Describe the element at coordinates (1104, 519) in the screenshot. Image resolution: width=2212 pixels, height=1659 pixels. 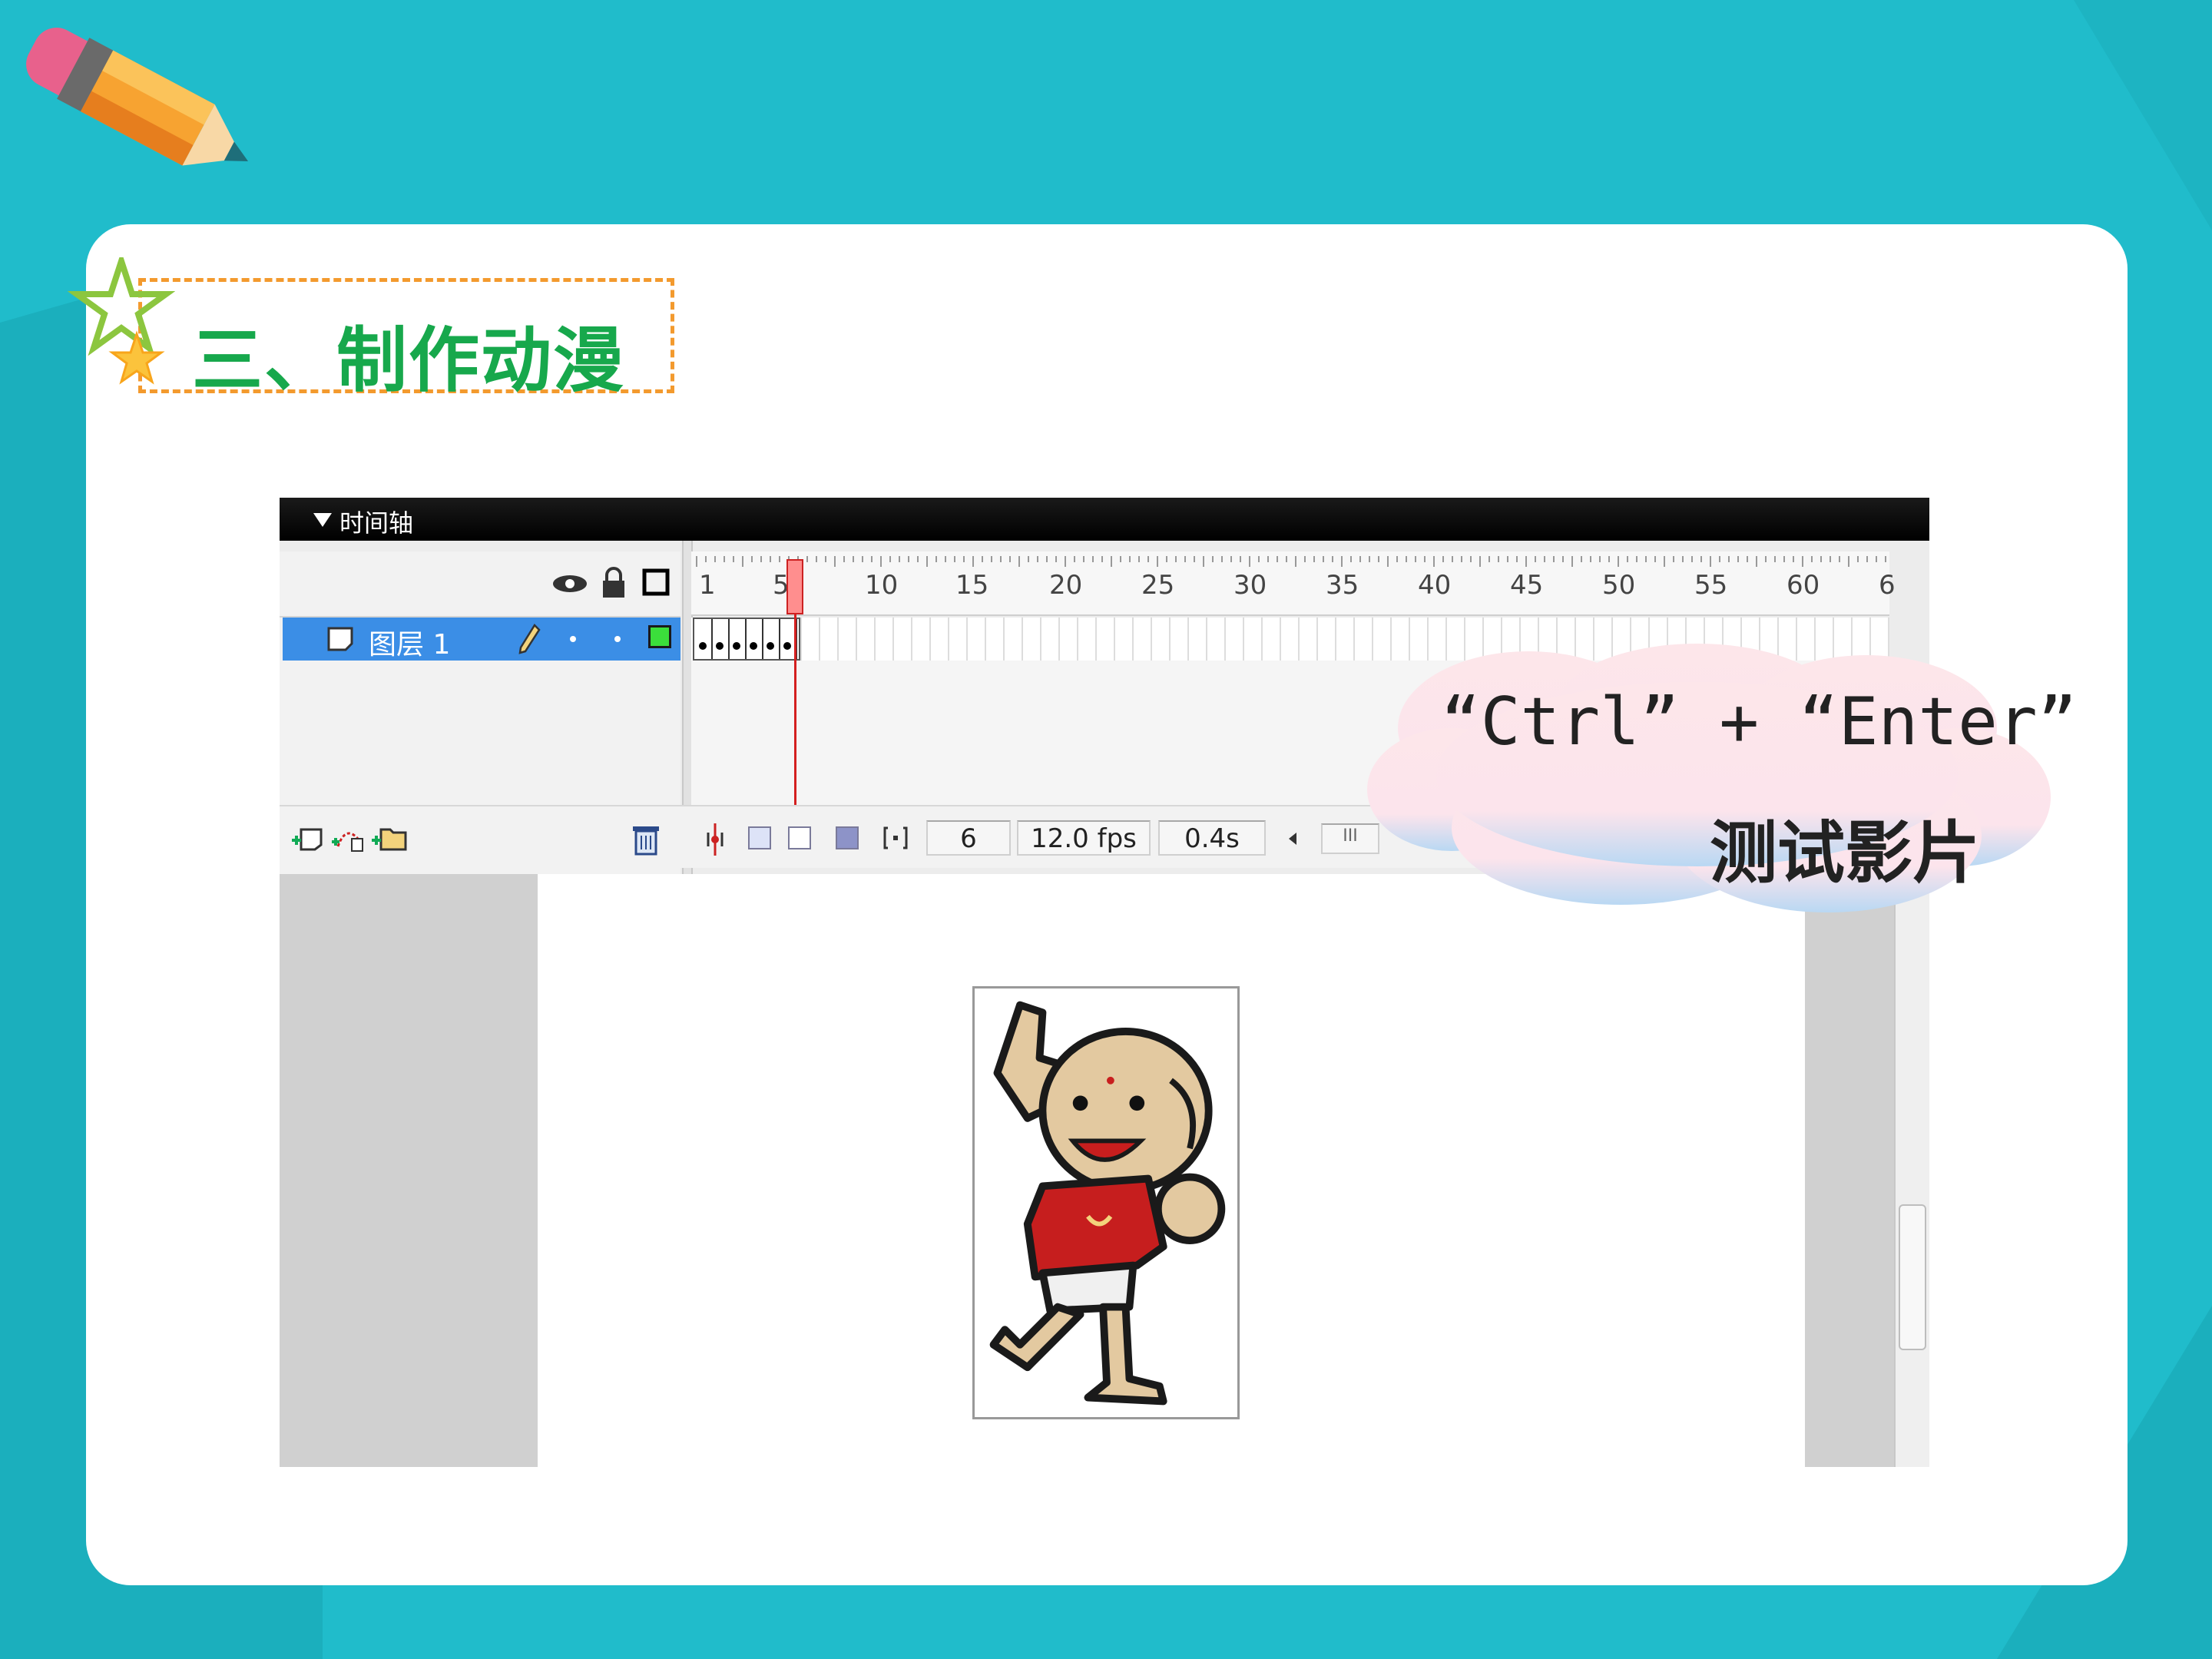
I see `timeline-titlebar: 时间轴` at that location.